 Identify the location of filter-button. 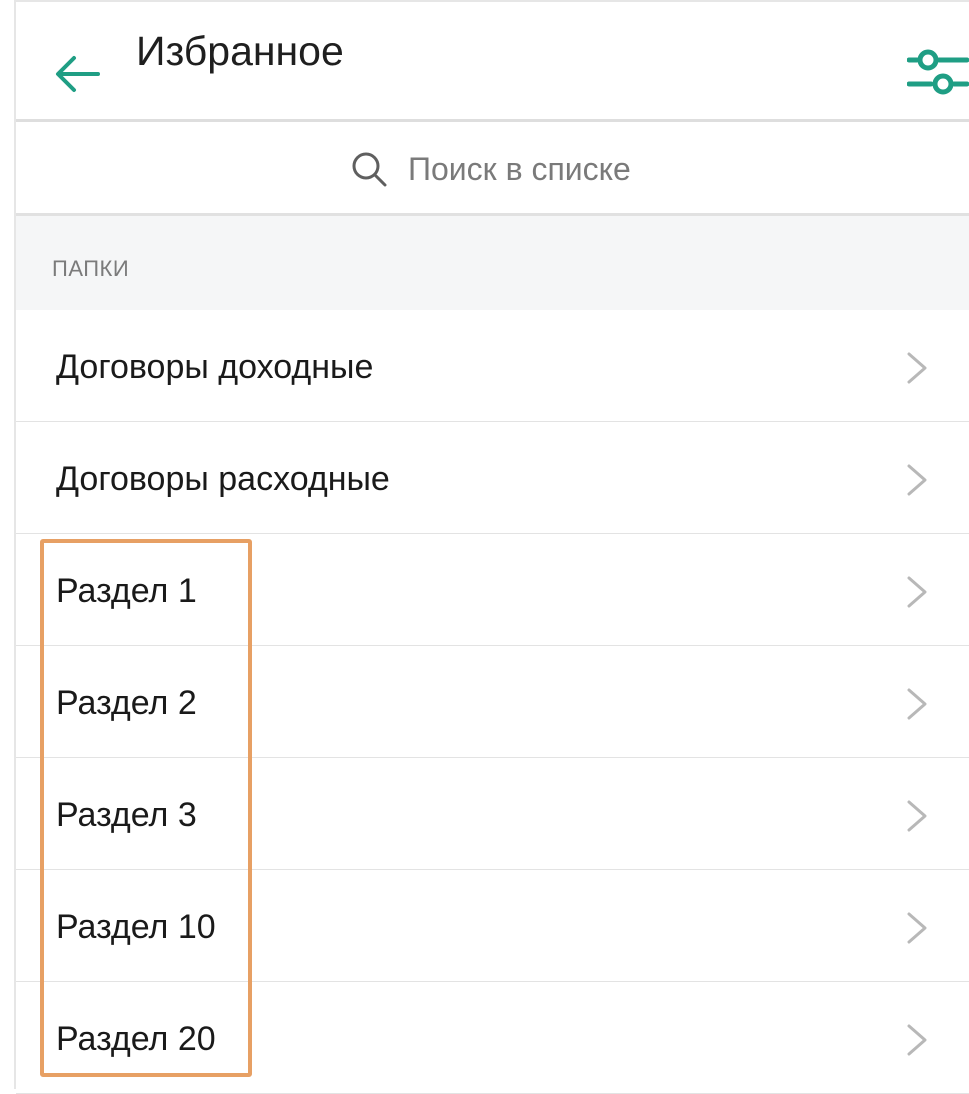
(937, 71).